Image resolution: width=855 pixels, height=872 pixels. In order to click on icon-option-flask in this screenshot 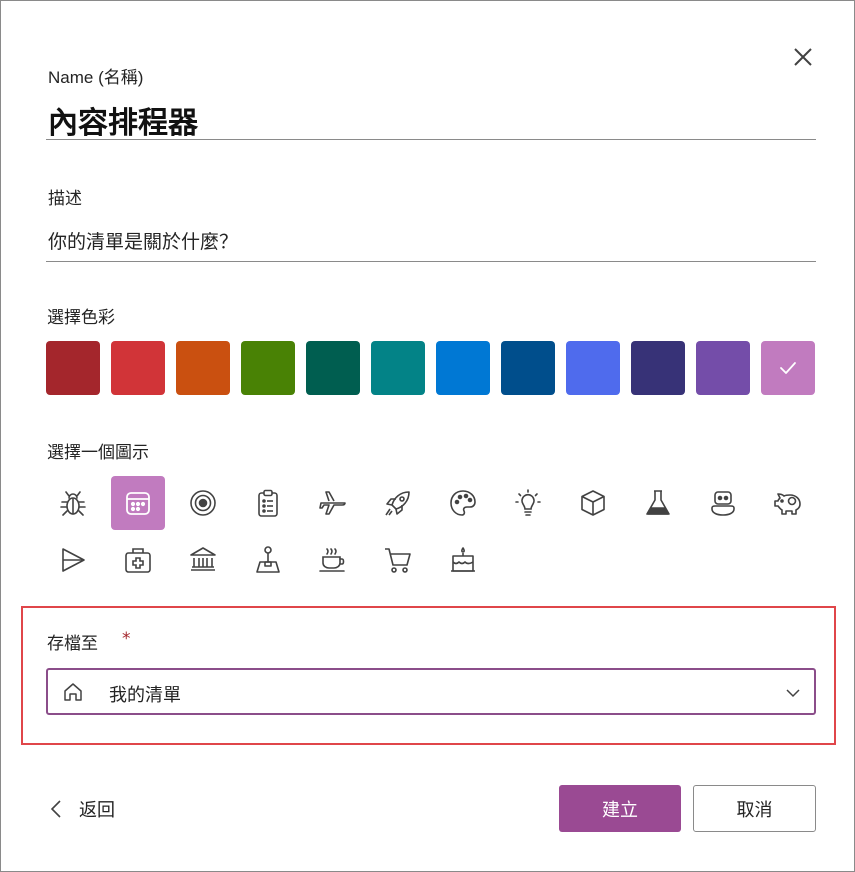, I will do `click(658, 503)`.